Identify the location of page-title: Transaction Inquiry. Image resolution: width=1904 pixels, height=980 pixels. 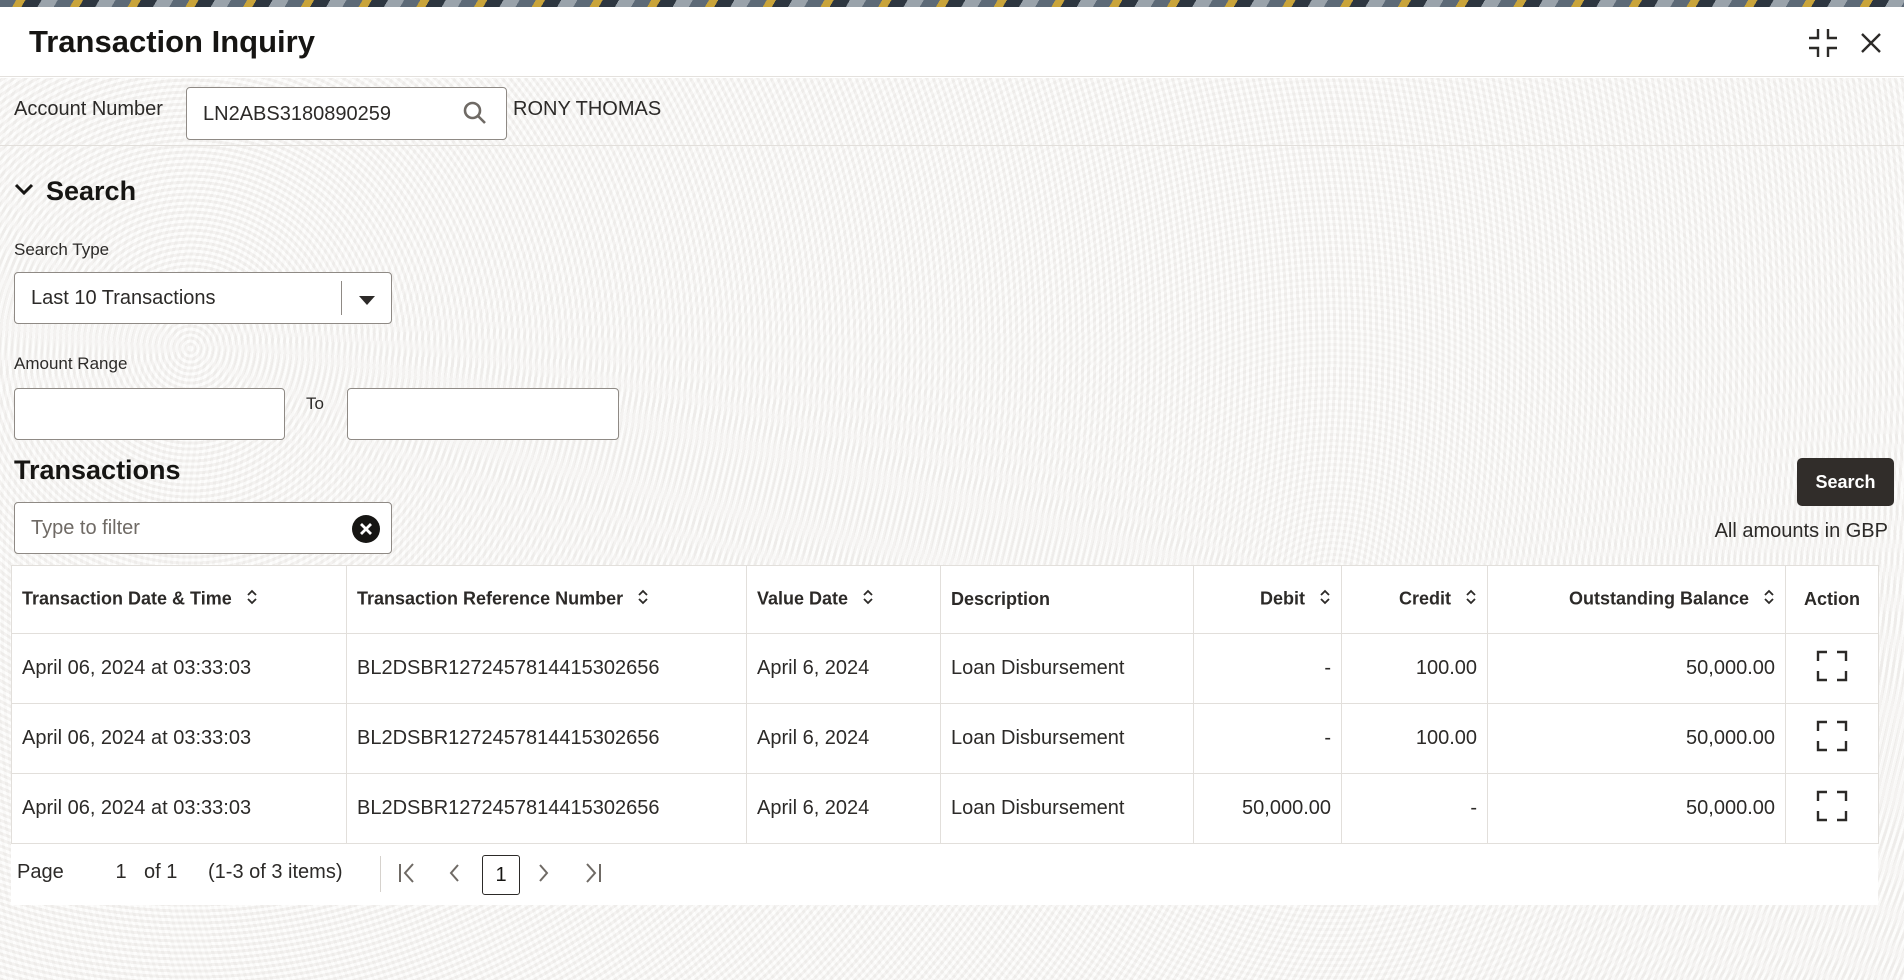
(172, 41).